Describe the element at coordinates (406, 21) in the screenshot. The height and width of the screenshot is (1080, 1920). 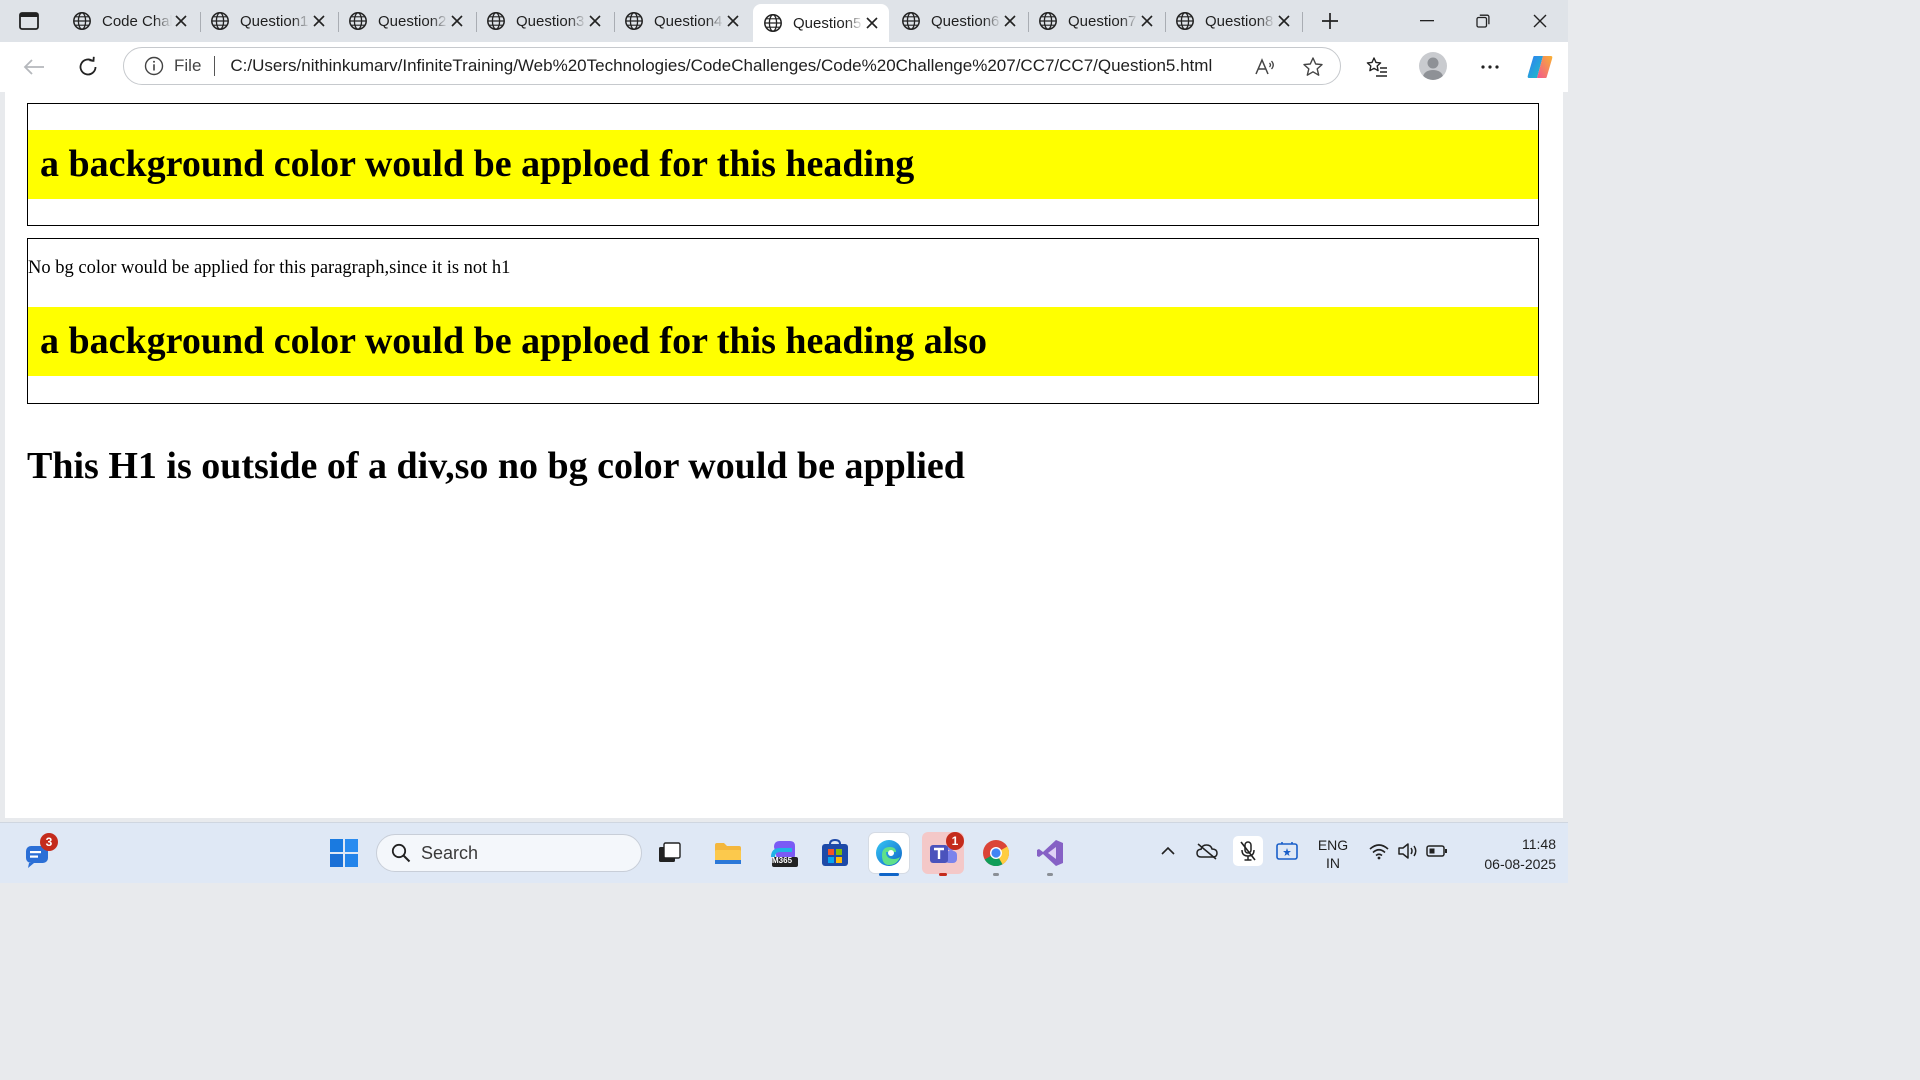
I see `tab-question2: Question2` at that location.